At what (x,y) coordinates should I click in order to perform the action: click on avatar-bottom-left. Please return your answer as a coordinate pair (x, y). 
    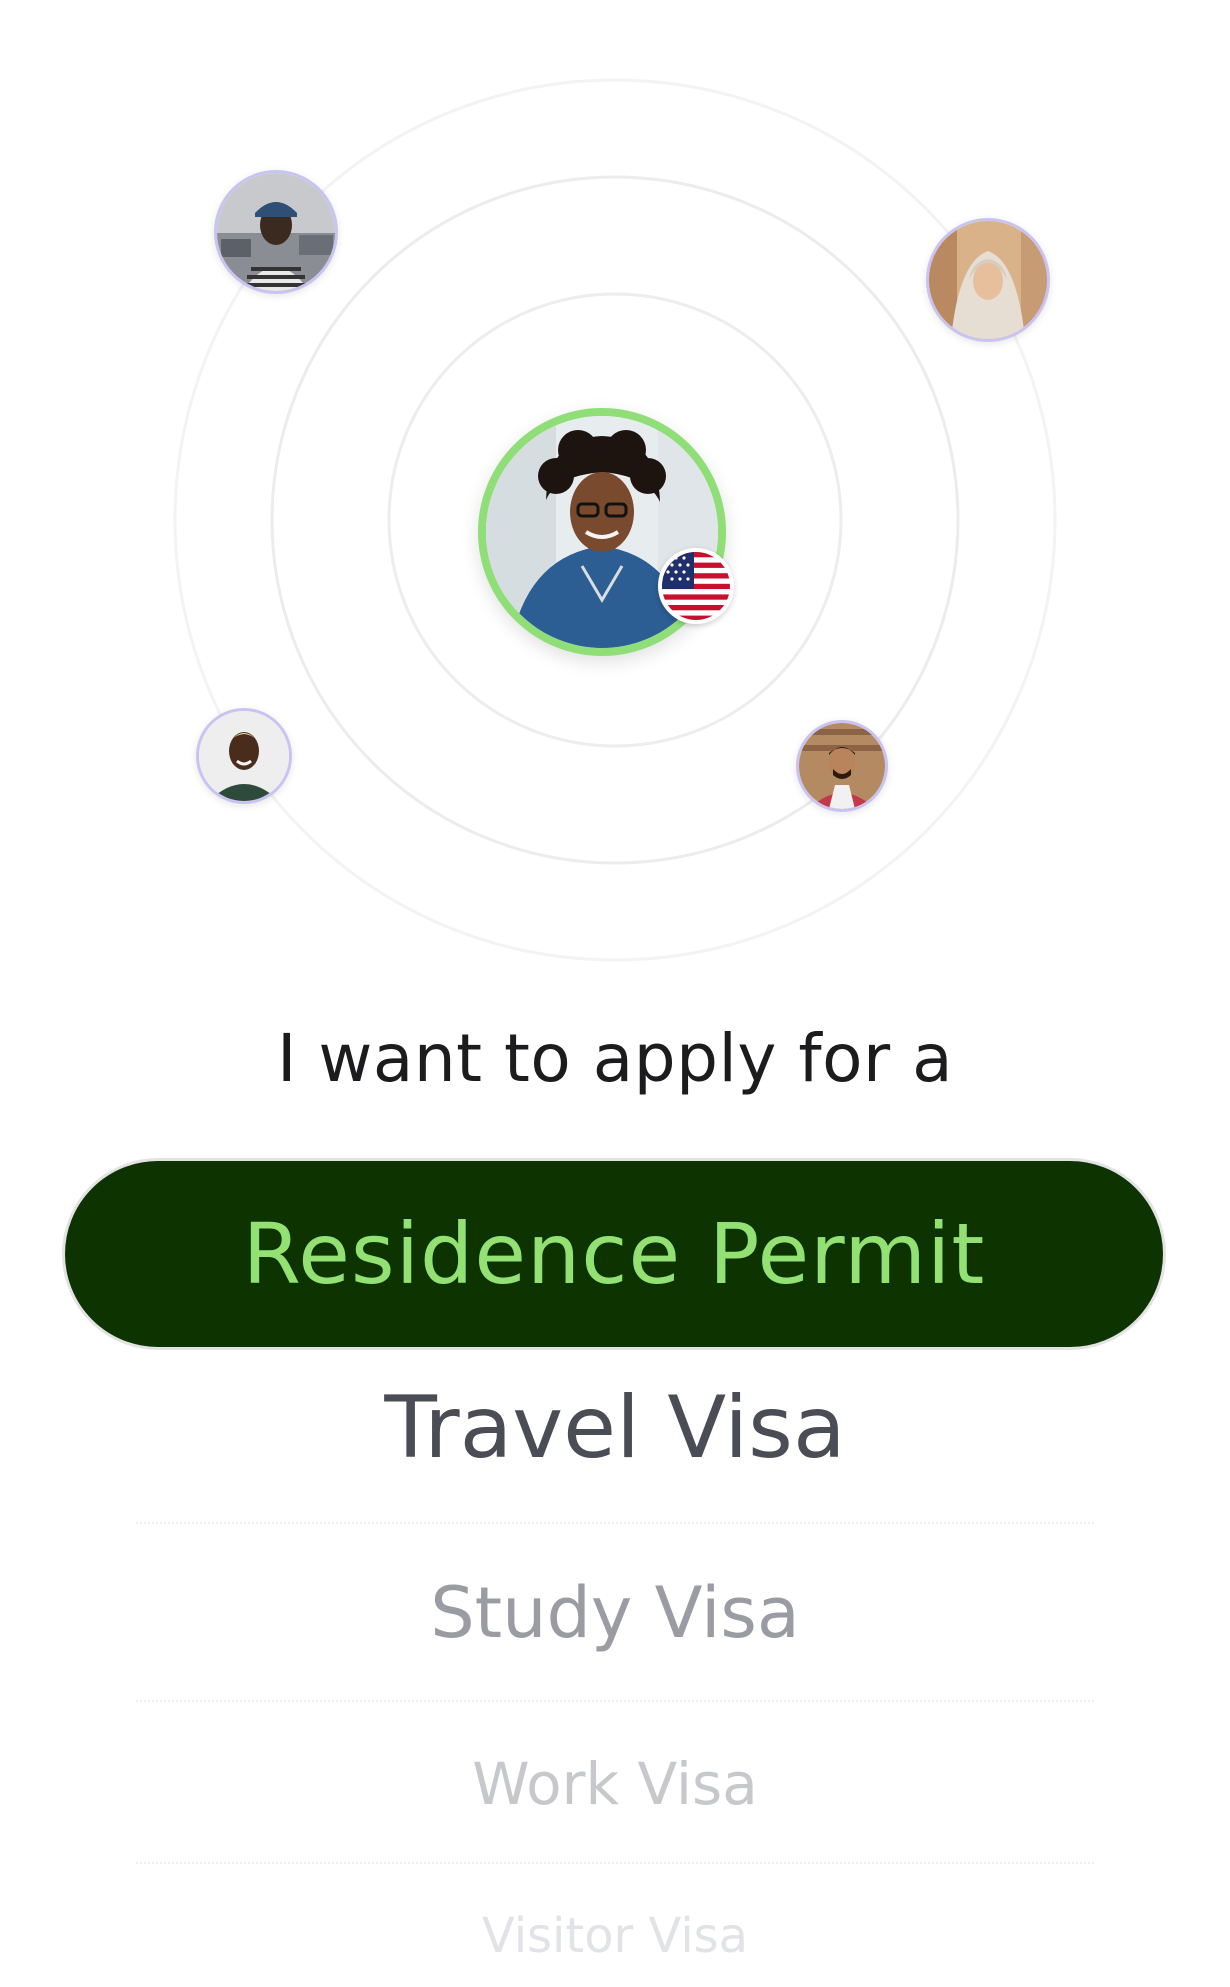
    Looking at the image, I should click on (244, 756).